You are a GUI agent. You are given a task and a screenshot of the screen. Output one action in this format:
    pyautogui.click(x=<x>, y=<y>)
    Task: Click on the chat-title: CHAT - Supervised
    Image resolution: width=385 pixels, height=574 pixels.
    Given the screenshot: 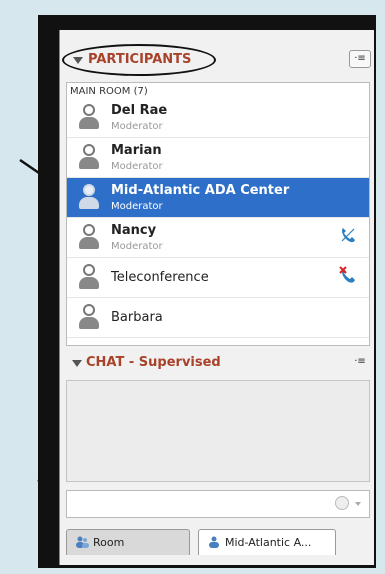 What is the action you would take?
    pyautogui.click(x=153, y=362)
    